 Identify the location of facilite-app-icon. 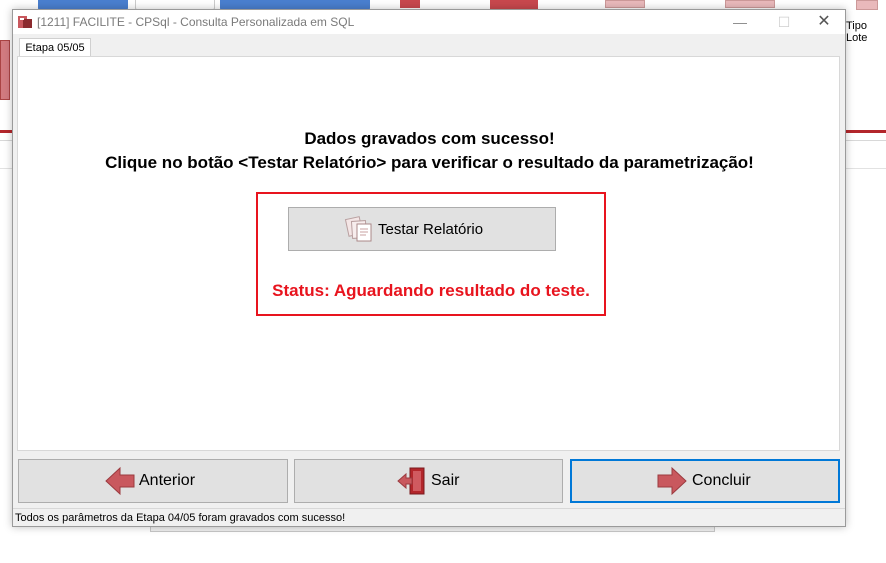
(25, 22).